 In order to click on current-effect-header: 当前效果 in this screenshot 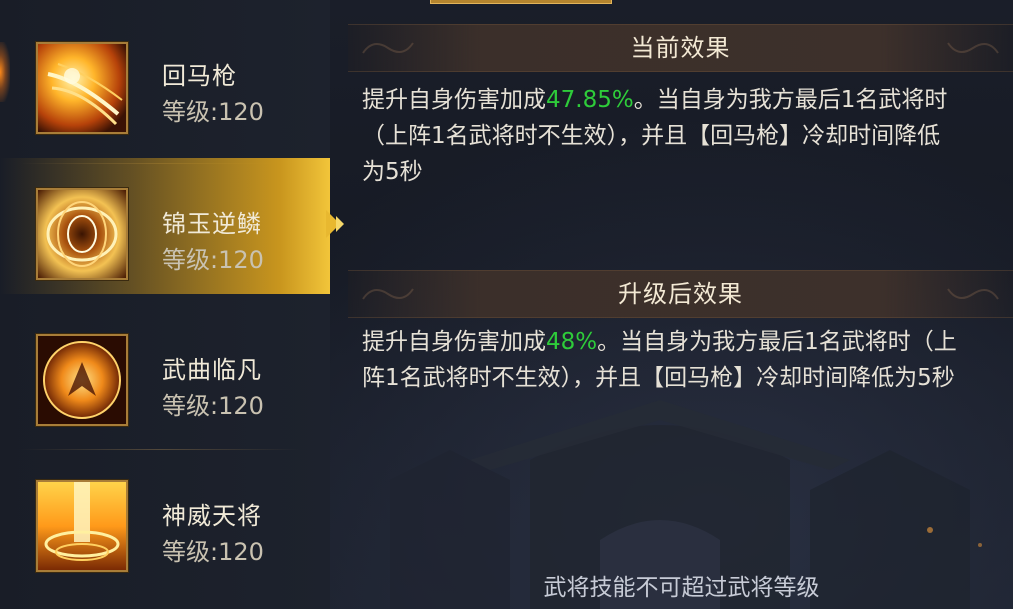, I will do `click(680, 48)`.